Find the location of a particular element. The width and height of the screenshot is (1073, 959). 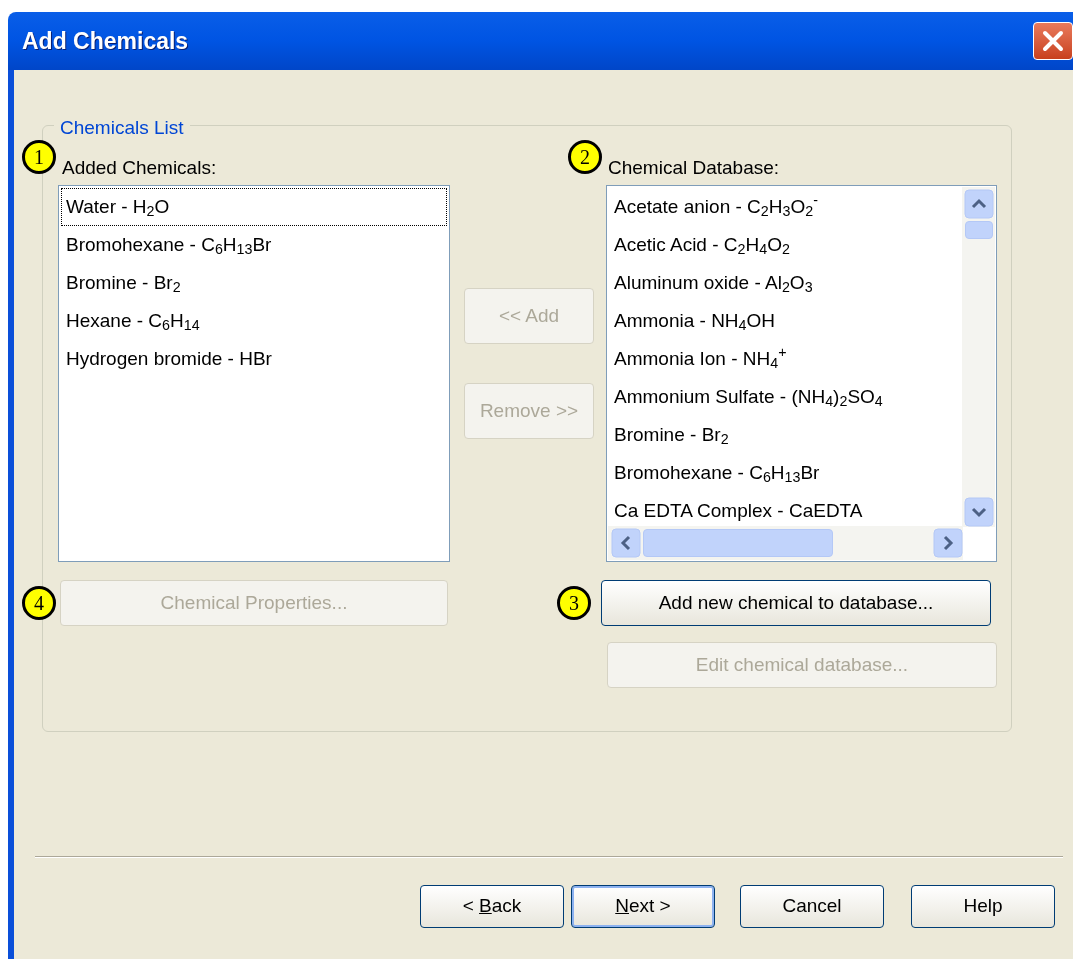

window-title: Add Chemicals is located at coordinates (105, 41).